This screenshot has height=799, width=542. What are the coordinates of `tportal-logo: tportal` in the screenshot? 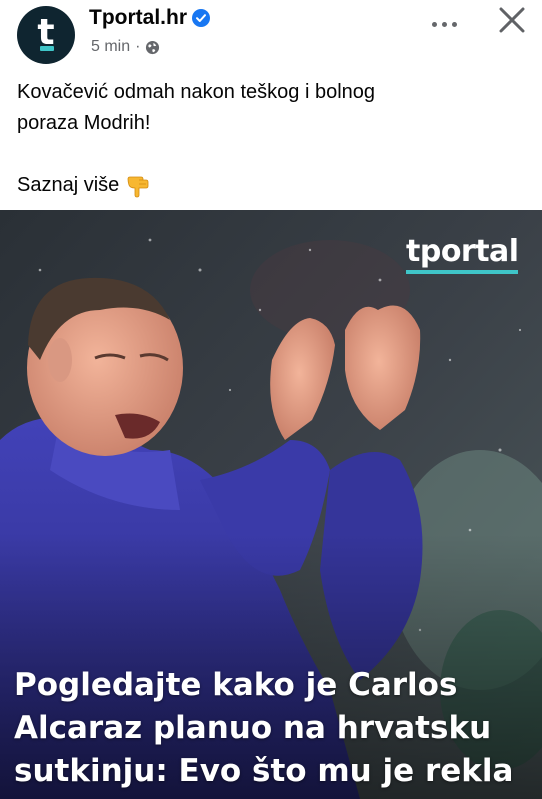 It's located at (462, 254).